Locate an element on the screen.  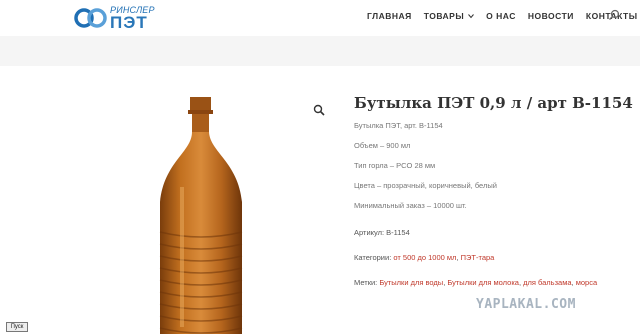
watermark: YAPLAKAL.COM is located at coordinates (526, 304).